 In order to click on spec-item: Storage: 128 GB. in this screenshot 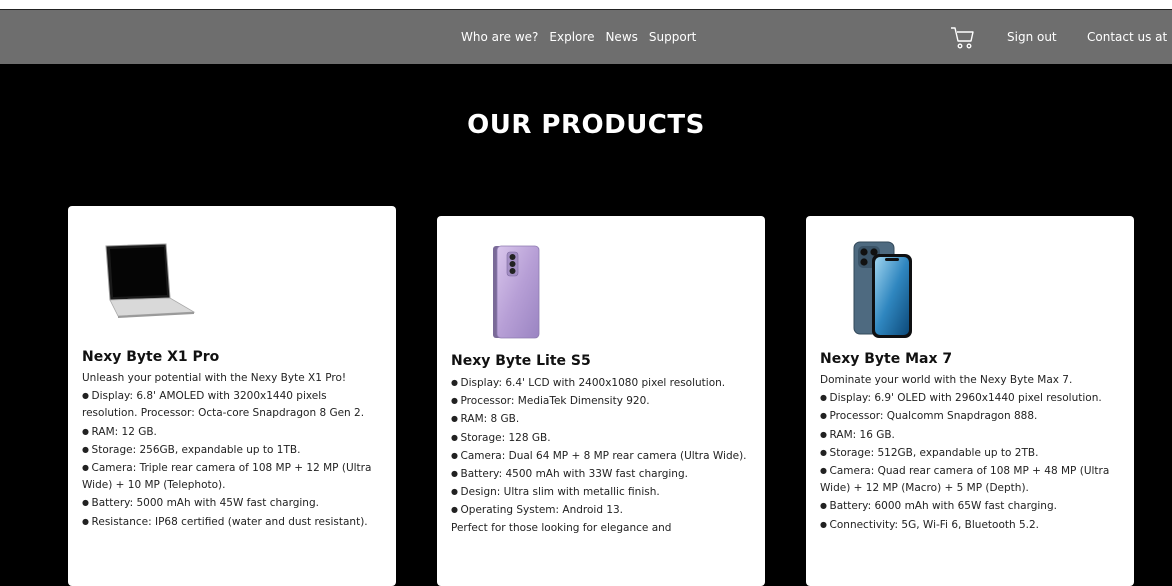, I will do `click(601, 438)`.